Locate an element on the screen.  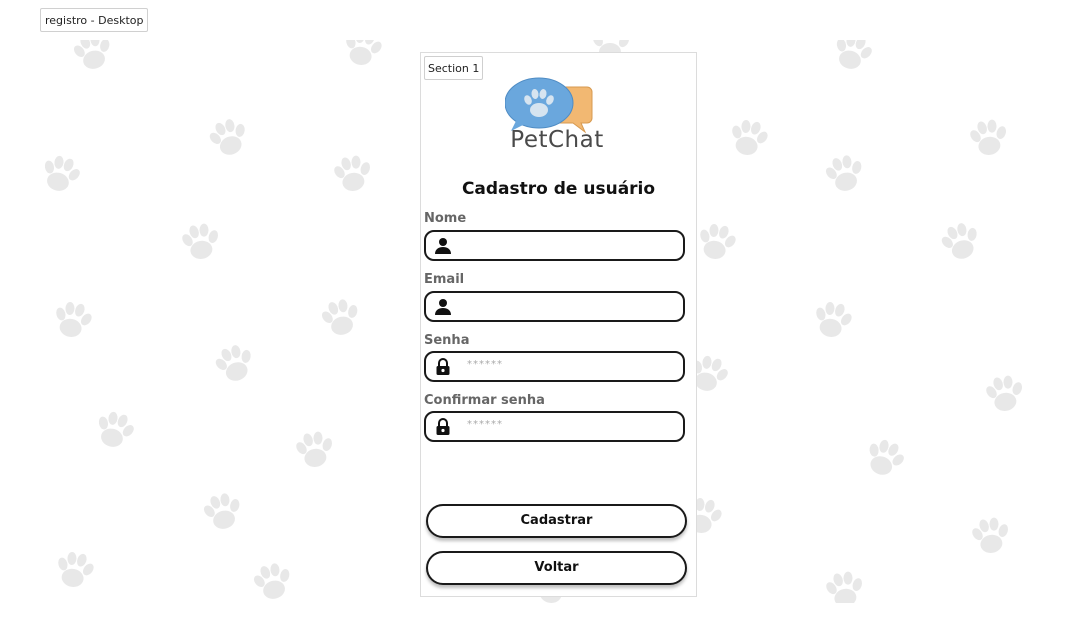
page-title: Cadastro de usuário is located at coordinates (558, 189).